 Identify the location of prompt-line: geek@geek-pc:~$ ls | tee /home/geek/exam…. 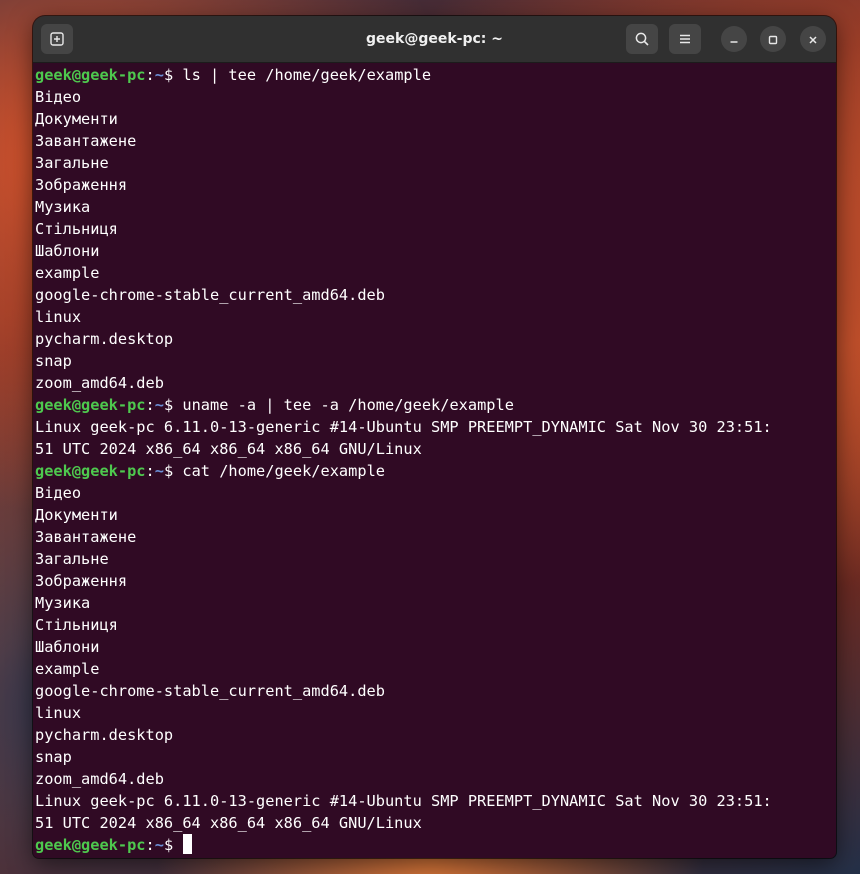
(435, 75).